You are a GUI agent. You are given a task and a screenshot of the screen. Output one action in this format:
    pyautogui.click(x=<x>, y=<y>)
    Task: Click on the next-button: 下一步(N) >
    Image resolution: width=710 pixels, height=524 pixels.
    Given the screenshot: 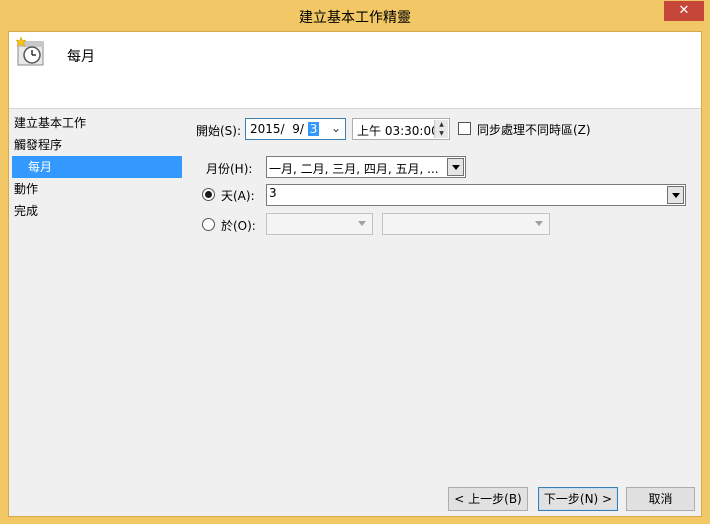 What is the action you would take?
    pyautogui.click(x=578, y=499)
    